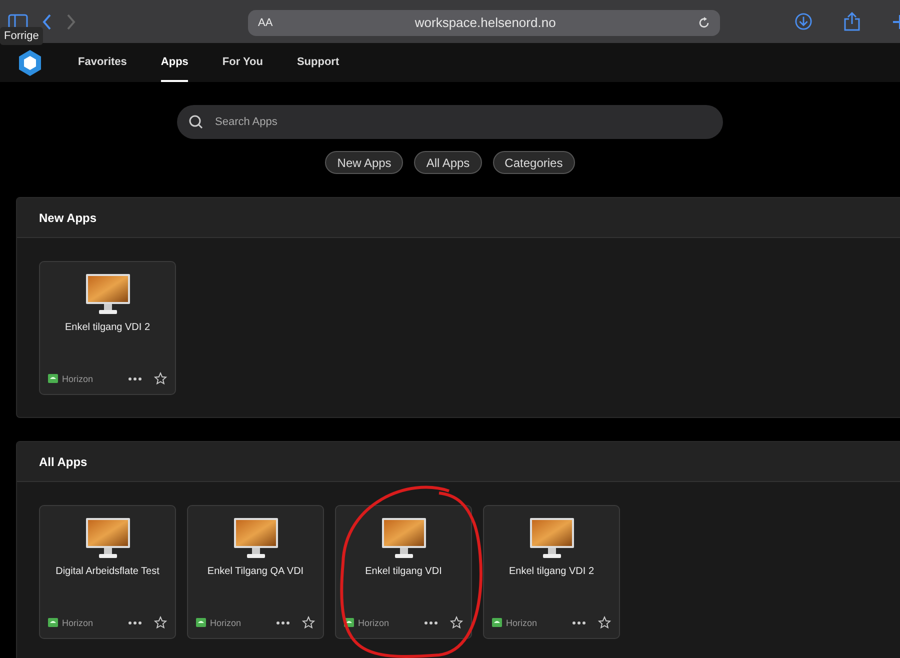 This screenshot has width=900, height=658. I want to click on app-name: Digital Arbeidsflate Test, so click(108, 571).